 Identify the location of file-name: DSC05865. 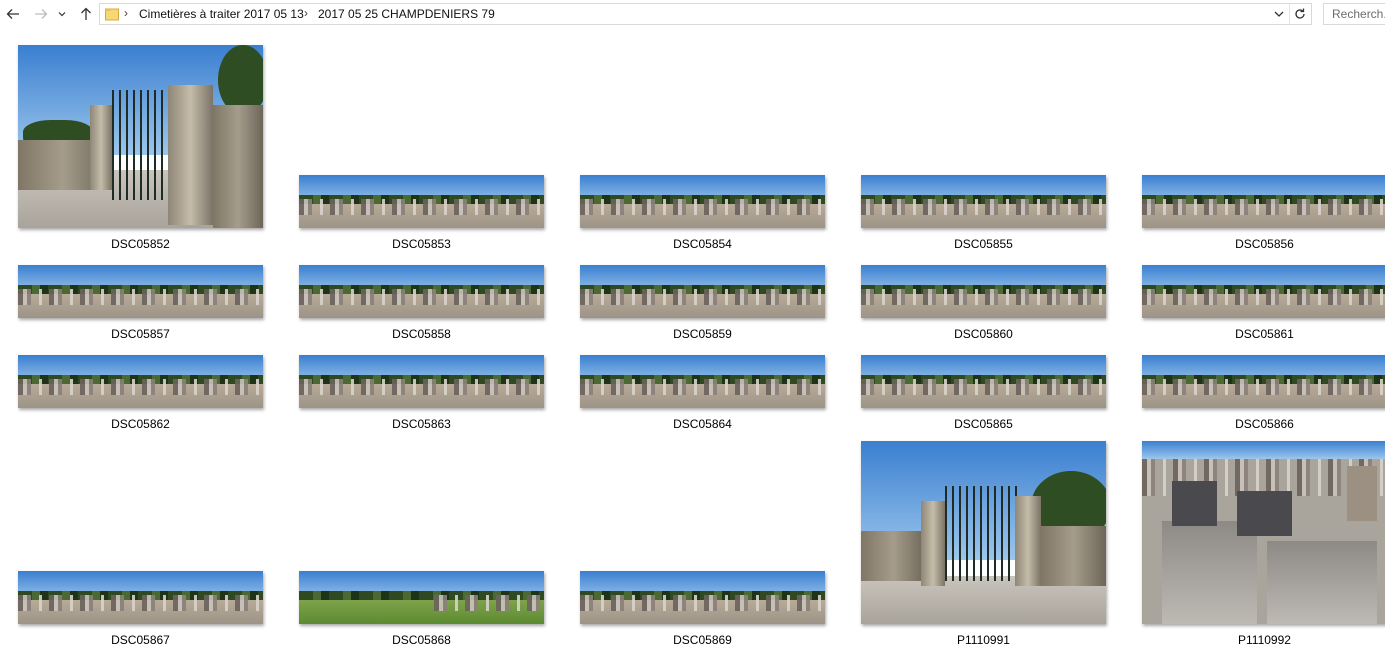
(983, 424).